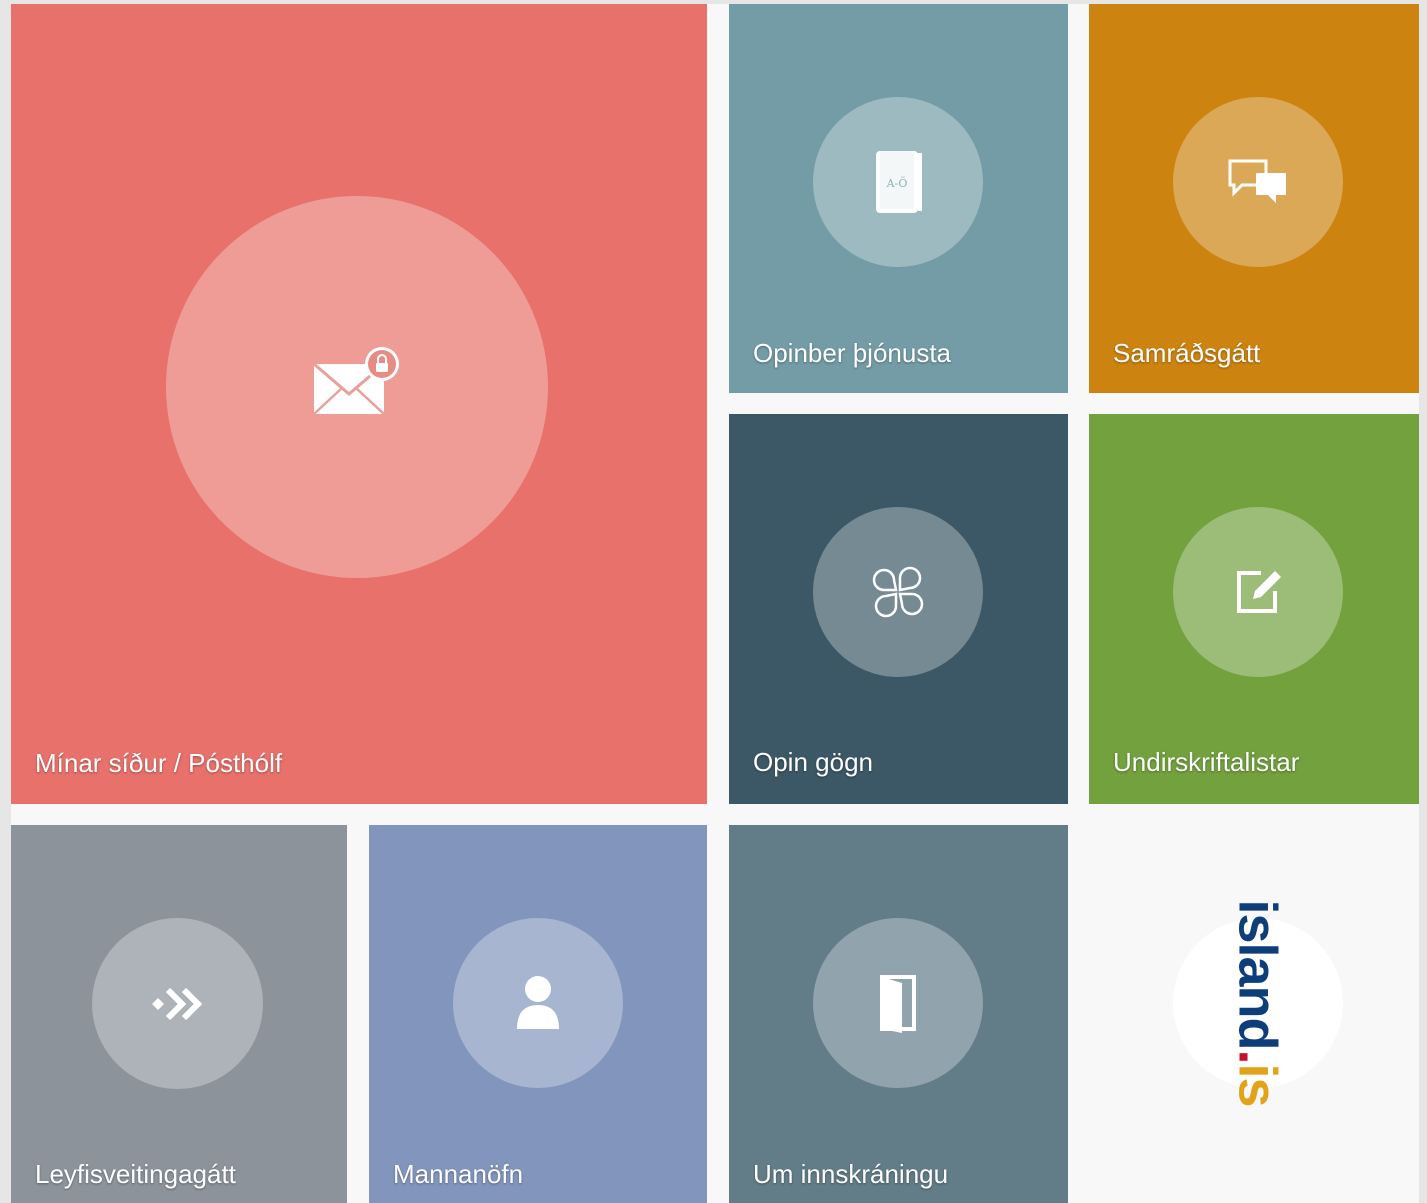 This screenshot has width=1427, height=1203. I want to click on logo-circle: island.is, so click(1258, 1003).